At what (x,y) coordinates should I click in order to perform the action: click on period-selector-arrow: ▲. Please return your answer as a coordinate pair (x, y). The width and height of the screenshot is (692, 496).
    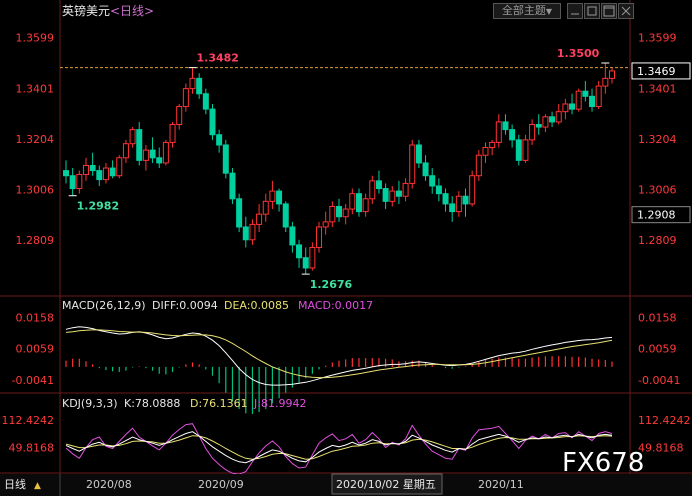
    Looking at the image, I should click on (37, 486).